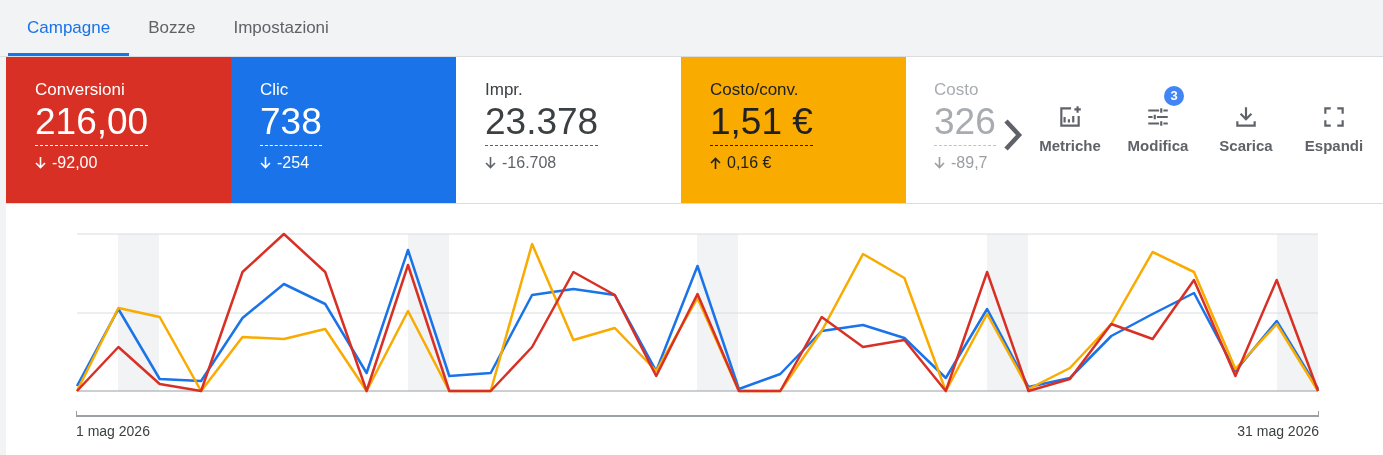 This screenshot has width=1383, height=455. Describe the element at coordinates (275, 90) in the screenshot. I see `metric-label: Clic` at that location.